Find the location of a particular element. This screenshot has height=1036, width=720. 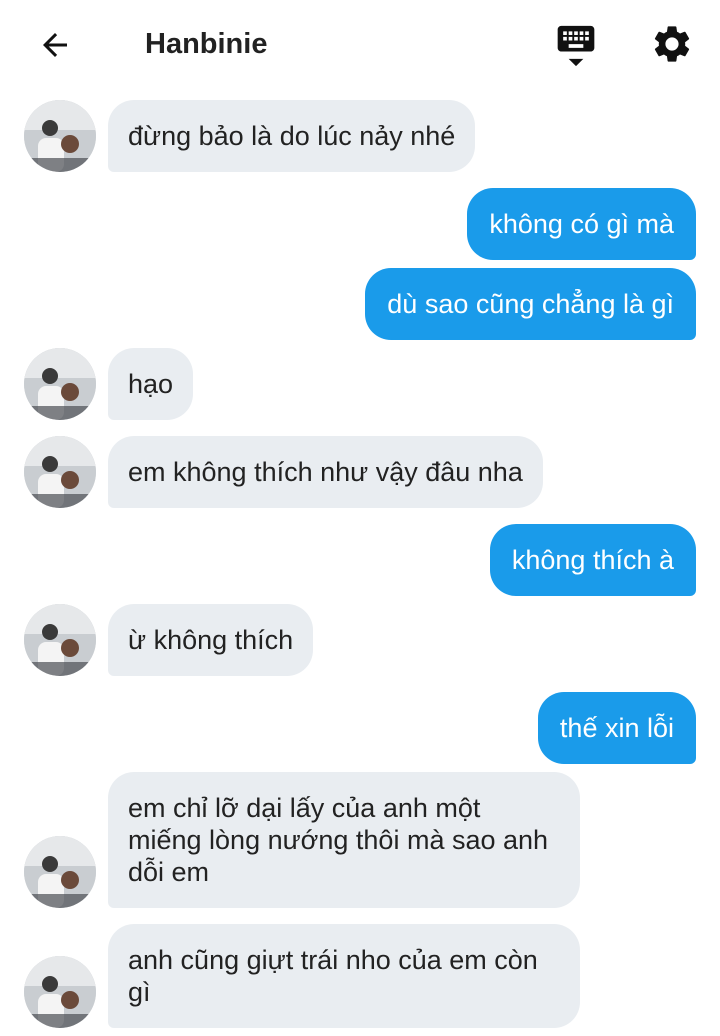

settings-button is located at coordinates (672, 44).